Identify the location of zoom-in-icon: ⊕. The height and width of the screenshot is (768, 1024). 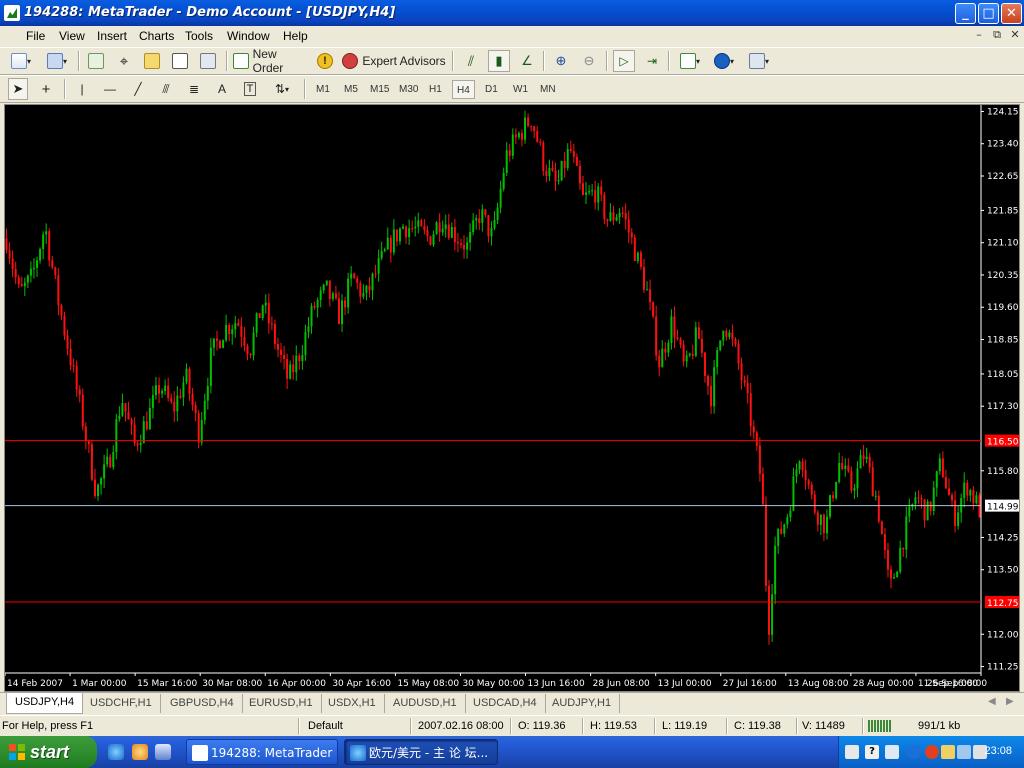
(561, 60).